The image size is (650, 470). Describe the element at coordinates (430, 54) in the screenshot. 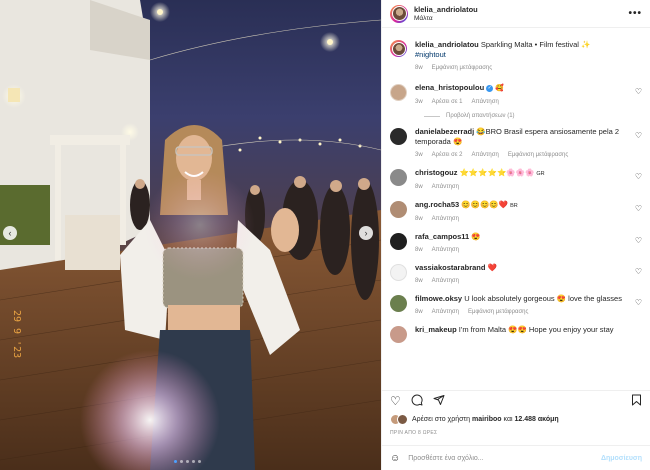

I see `caption-hashtag: #nightout` at that location.